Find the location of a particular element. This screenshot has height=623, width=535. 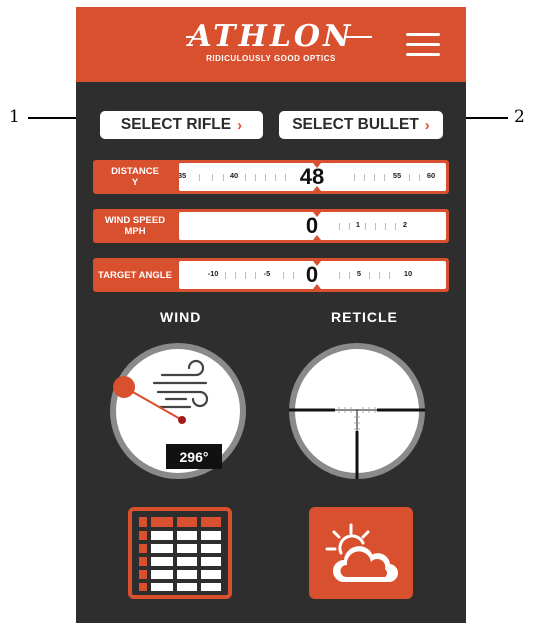

wind-title: WIND is located at coordinates (181, 317).